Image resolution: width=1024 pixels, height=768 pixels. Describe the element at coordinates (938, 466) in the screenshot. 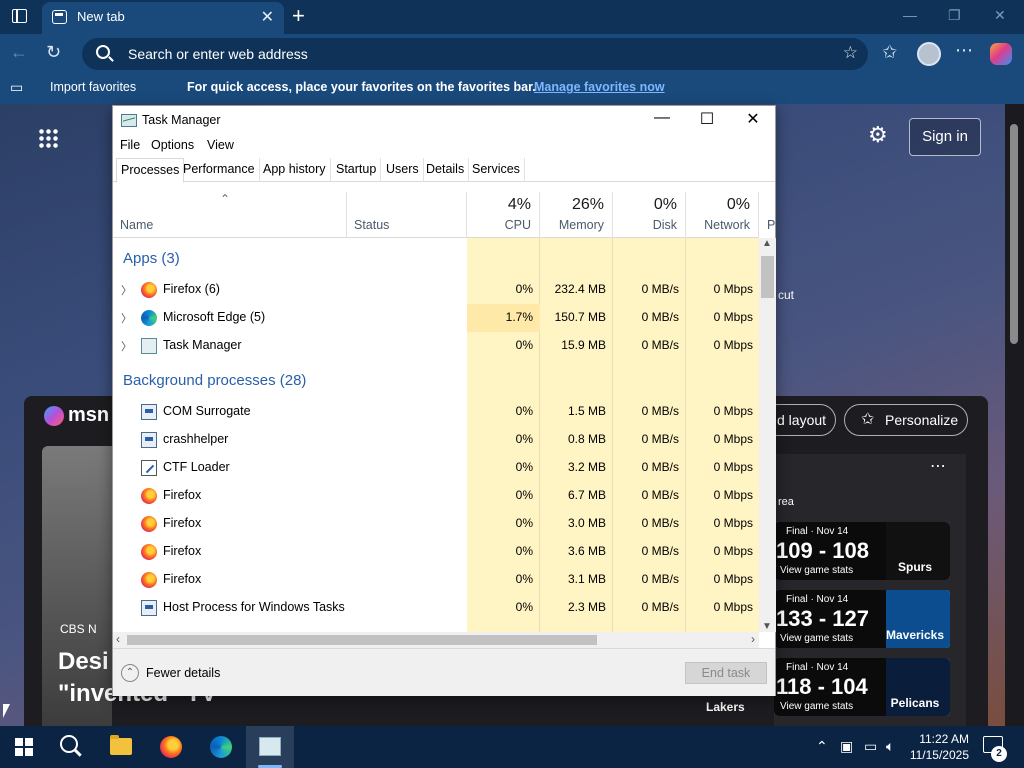

I see `sports-more-icon: ⋯` at that location.